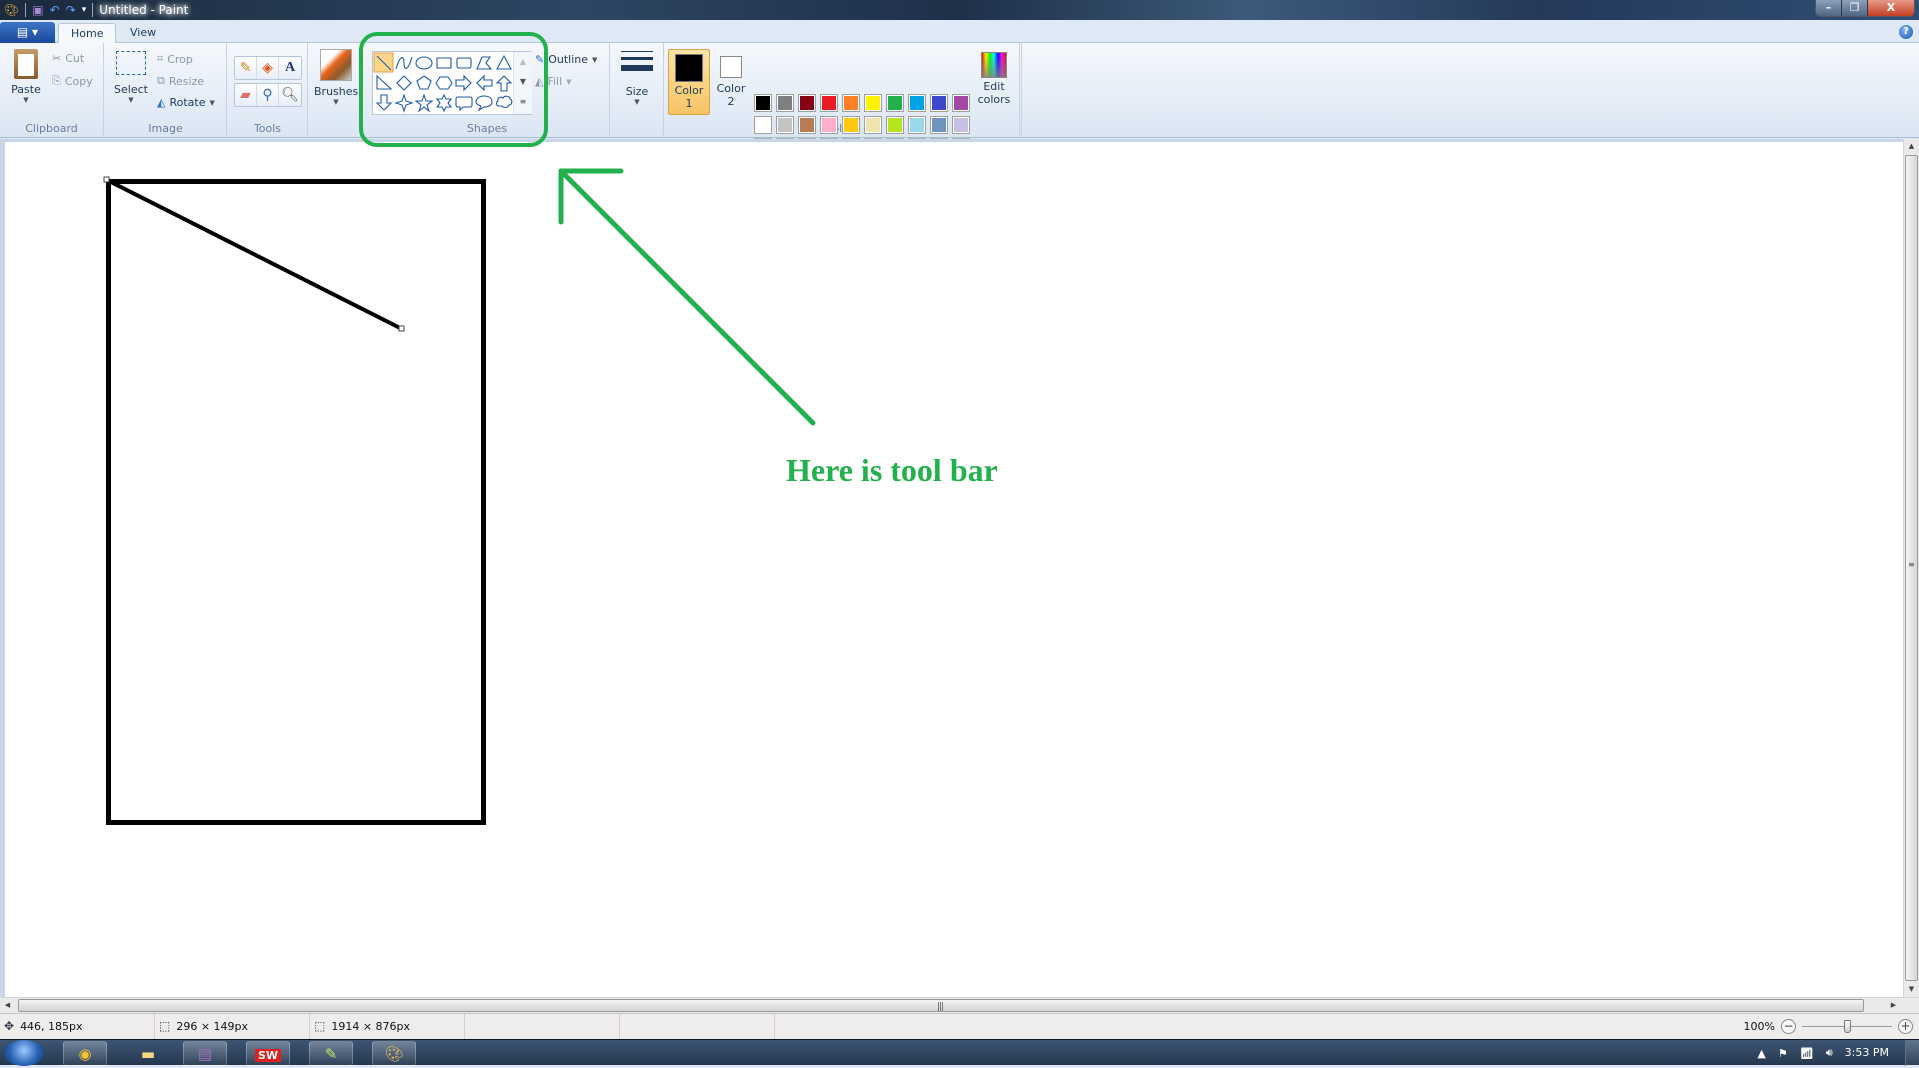 The image size is (1919, 1068). I want to click on minimize-button: –, so click(1829, 8).